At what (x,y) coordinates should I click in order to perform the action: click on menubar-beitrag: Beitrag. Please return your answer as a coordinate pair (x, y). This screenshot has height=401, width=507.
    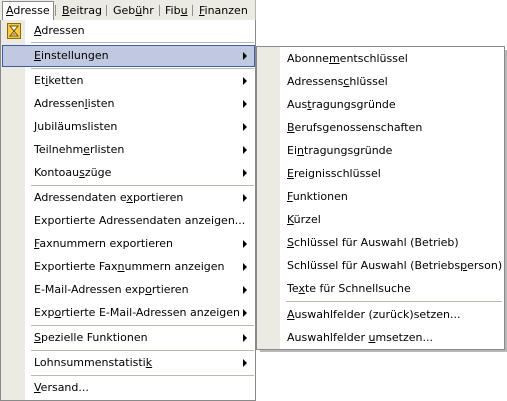
    Looking at the image, I should click on (82, 10).